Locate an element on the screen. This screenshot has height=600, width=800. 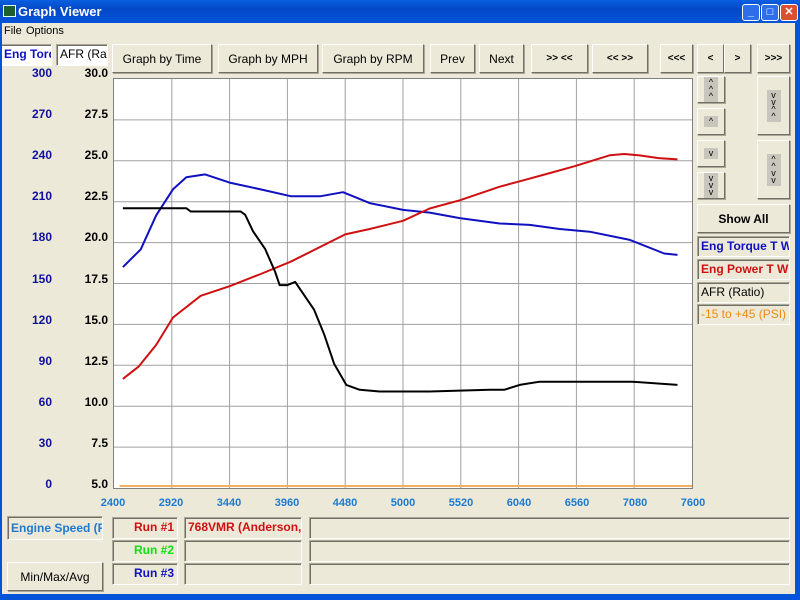
left-axis-tick: 300 is located at coordinates (41, 73).